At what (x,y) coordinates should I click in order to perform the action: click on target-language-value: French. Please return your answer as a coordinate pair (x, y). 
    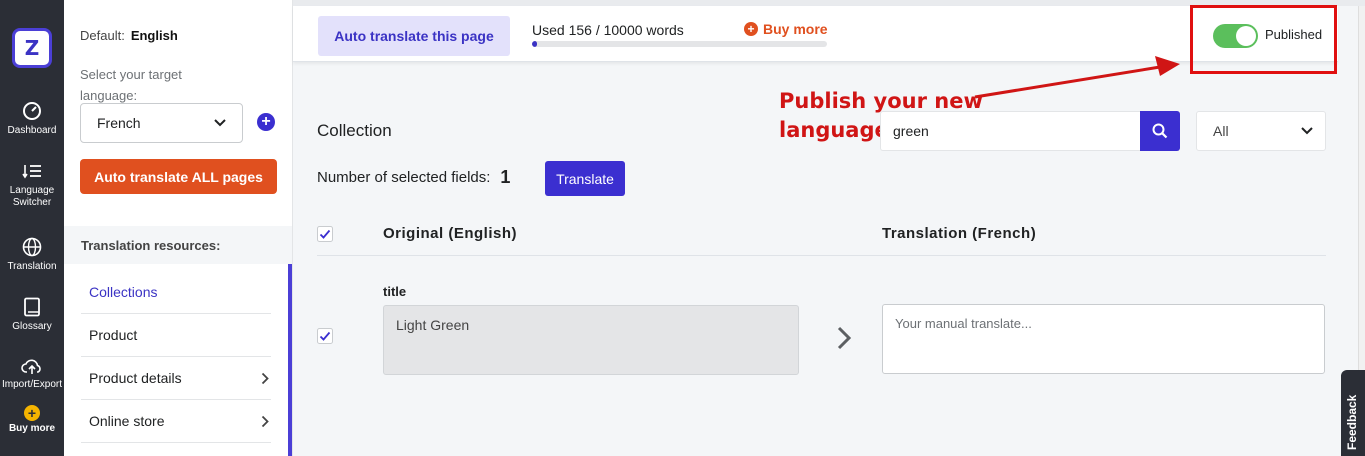
    Looking at the image, I should click on (119, 123).